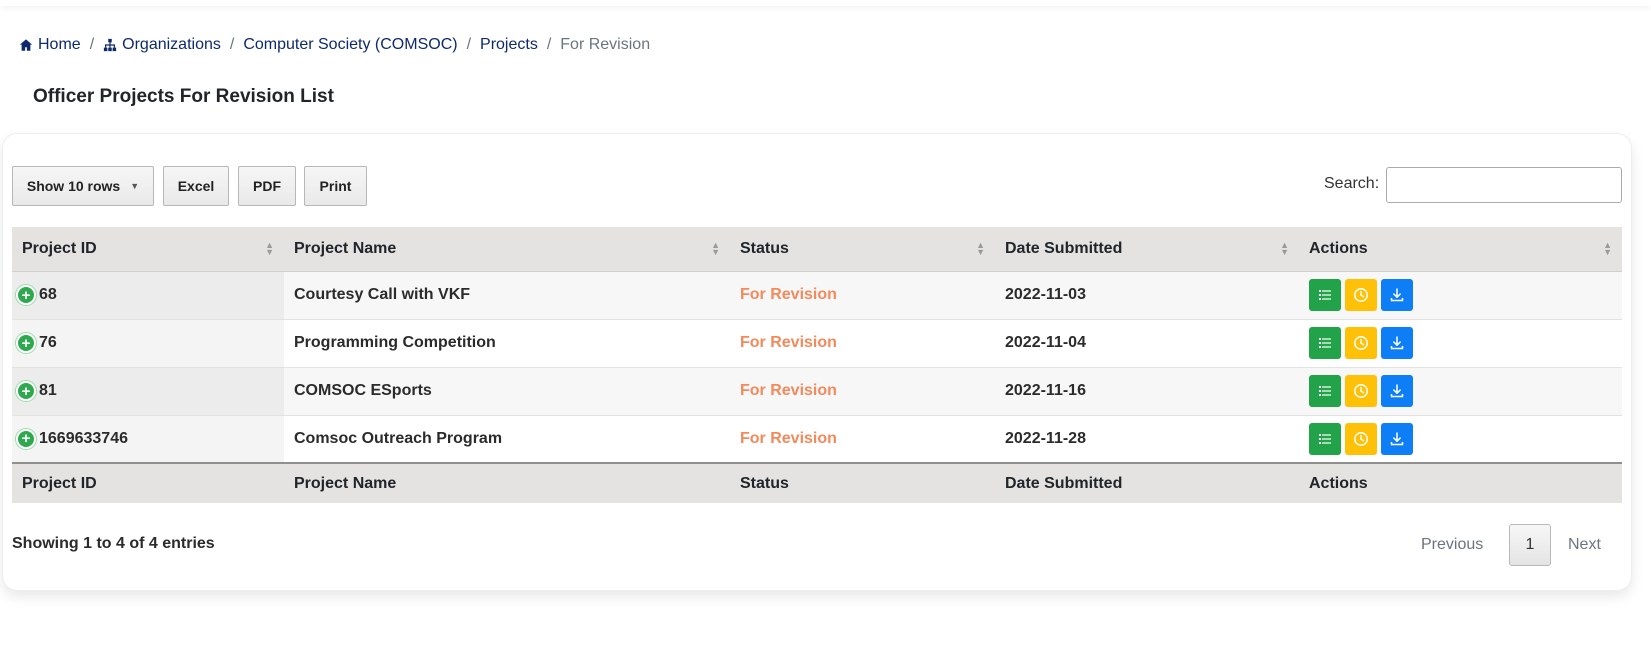 The width and height of the screenshot is (1651, 648). What do you see at coordinates (1147, 342) in the screenshot?
I see `cell-date-submitted: 2022-11-04` at bounding box center [1147, 342].